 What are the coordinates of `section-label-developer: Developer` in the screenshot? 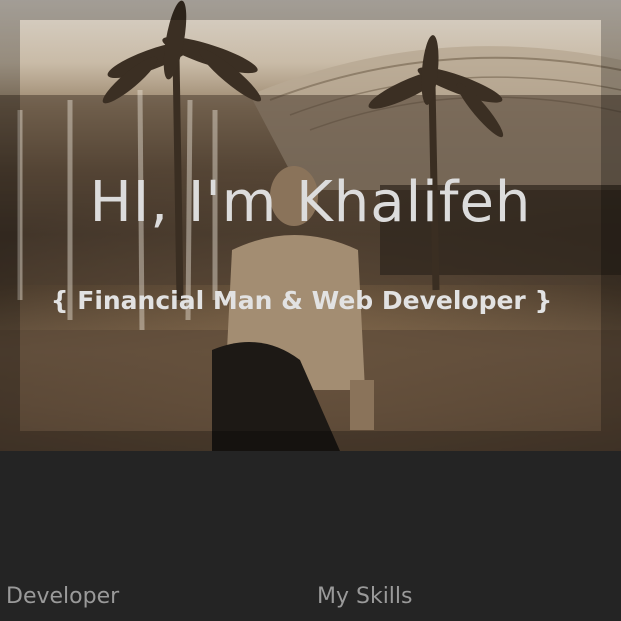 It's located at (63, 596).